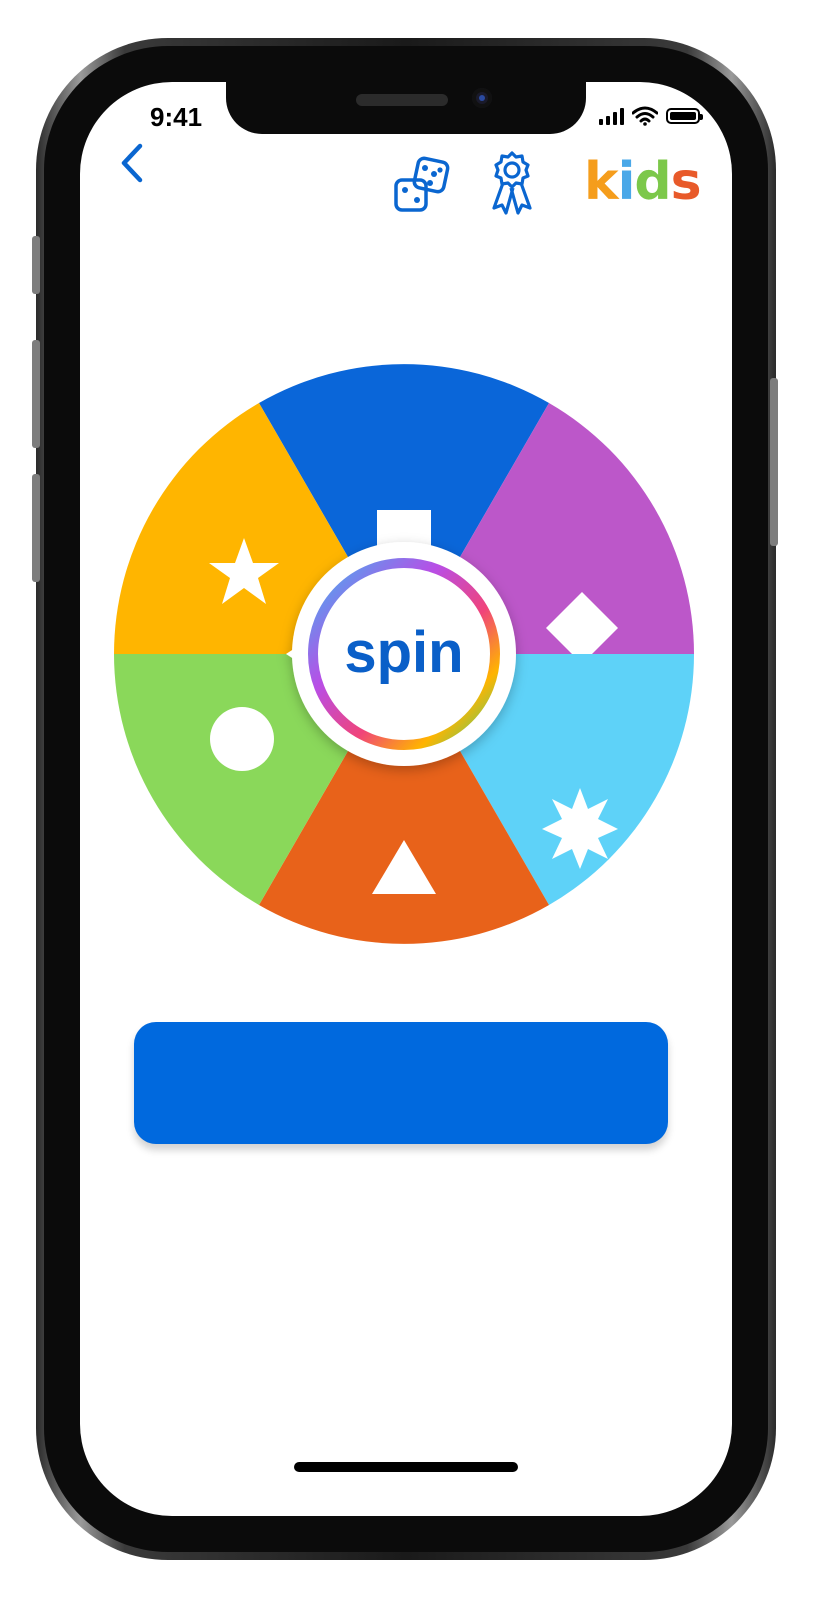  I want to click on action-button, so click(401, 1083).